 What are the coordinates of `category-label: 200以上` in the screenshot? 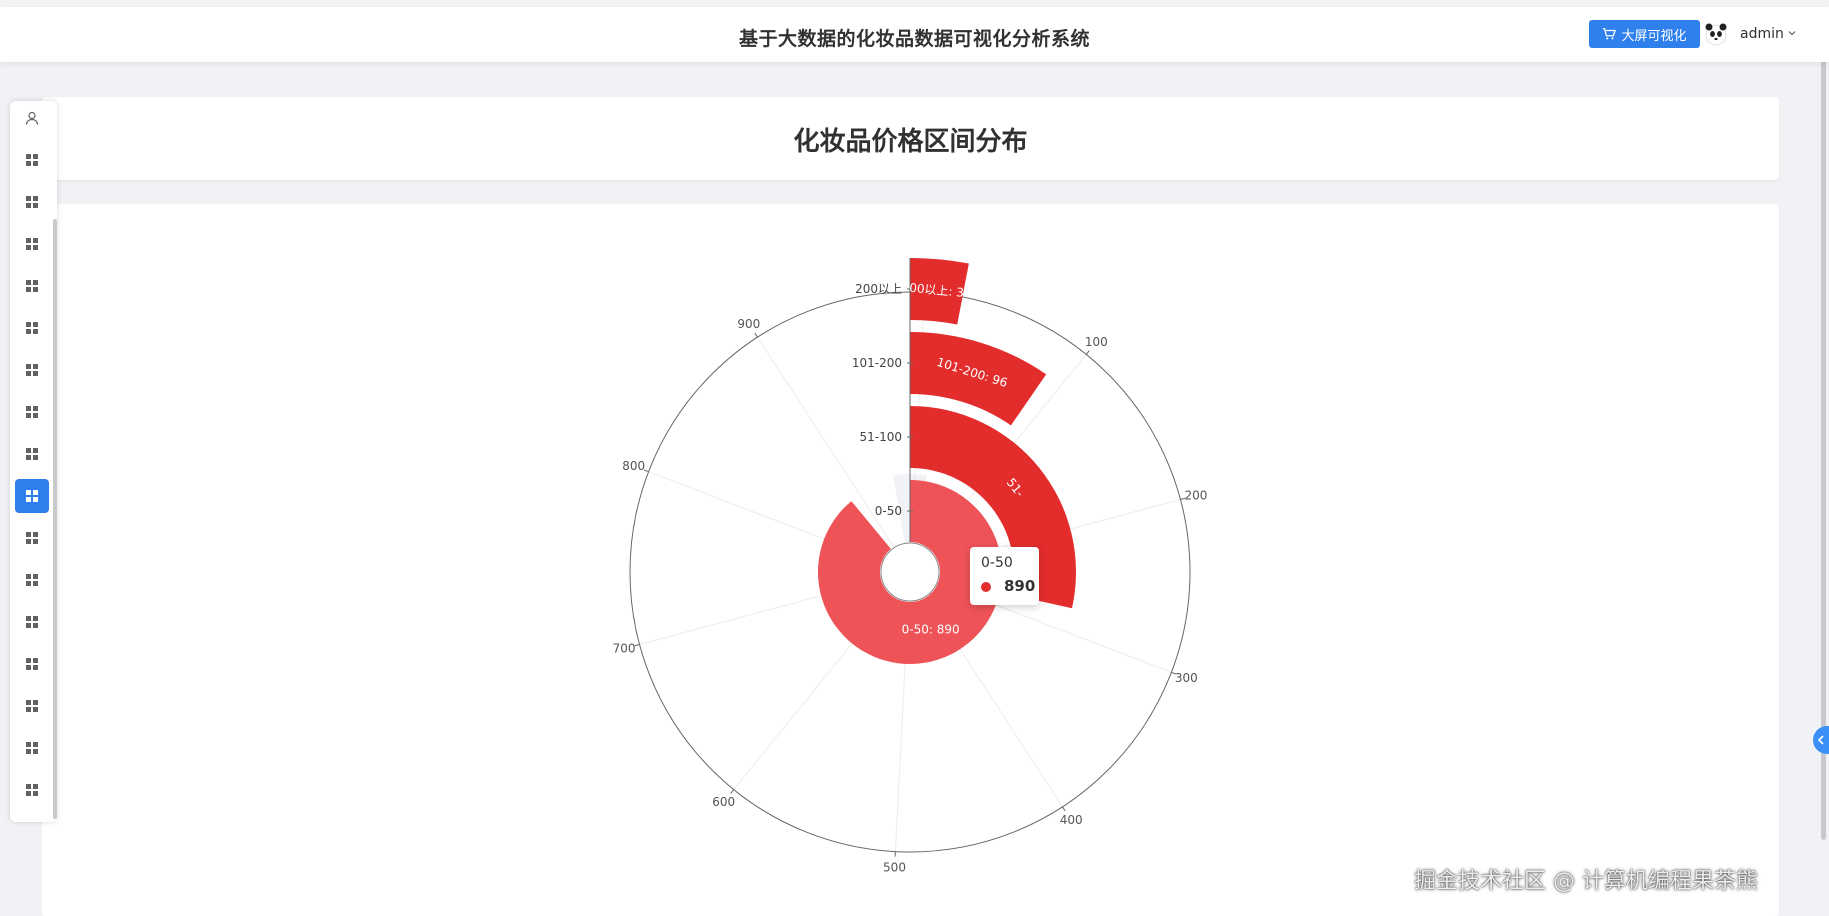 It's located at (878, 289).